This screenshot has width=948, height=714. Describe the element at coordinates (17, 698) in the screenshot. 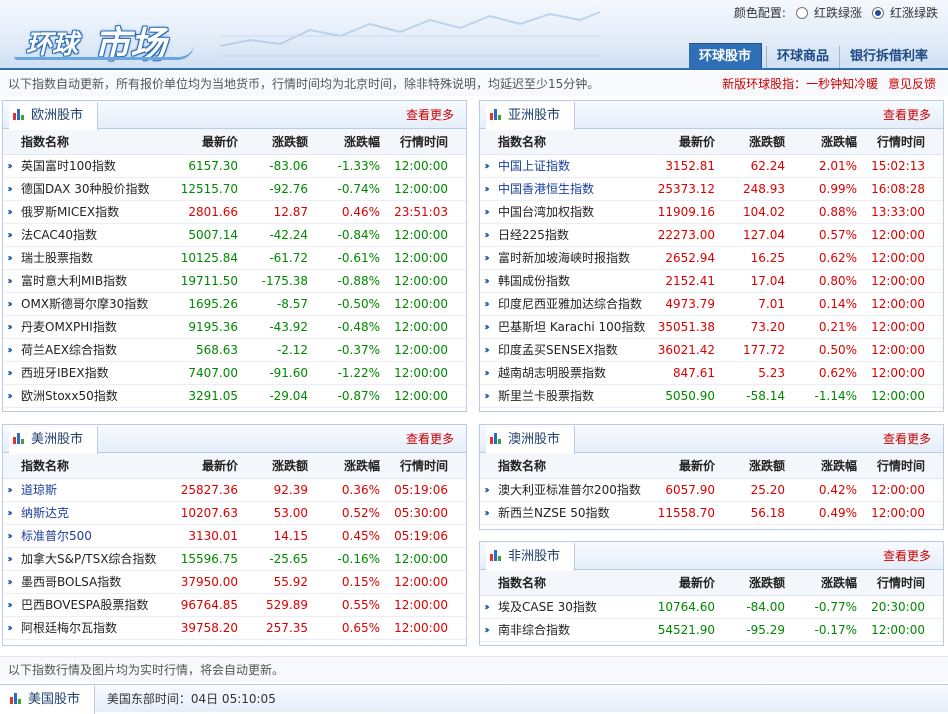

I see `bar-chart-icon` at that location.